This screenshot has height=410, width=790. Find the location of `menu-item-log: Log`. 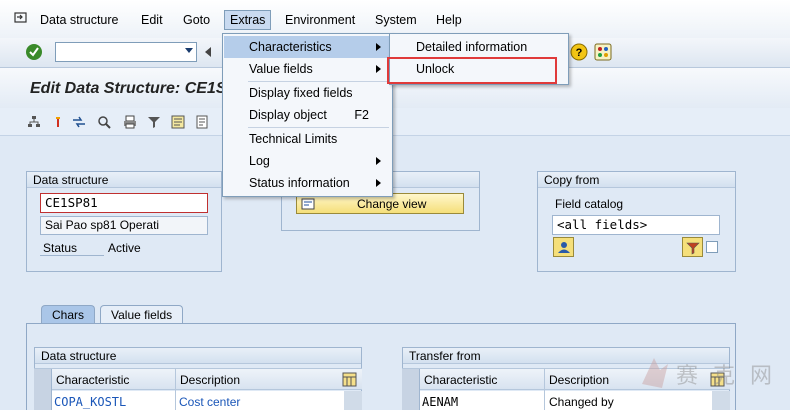

menu-item-log: Log is located at coordinates (307, 161).